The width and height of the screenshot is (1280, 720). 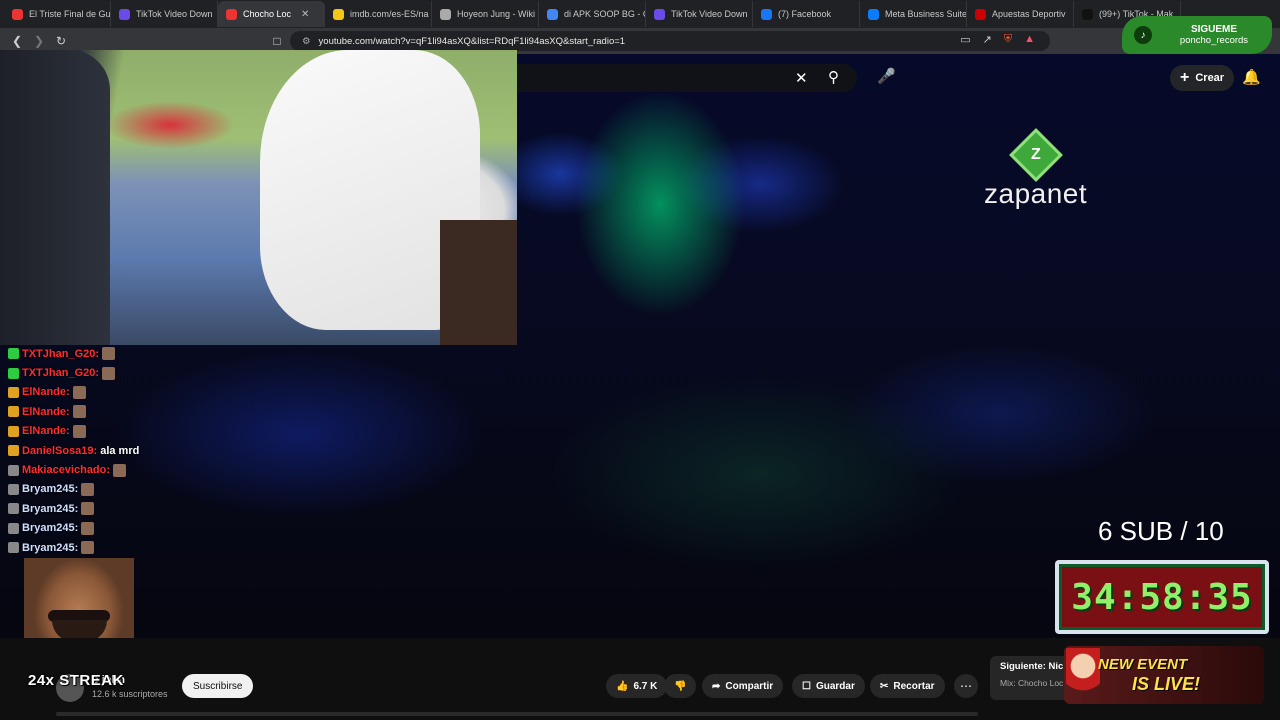 I want to click on browser-tab: Meta Business Suite, so click(x=913, y=14).